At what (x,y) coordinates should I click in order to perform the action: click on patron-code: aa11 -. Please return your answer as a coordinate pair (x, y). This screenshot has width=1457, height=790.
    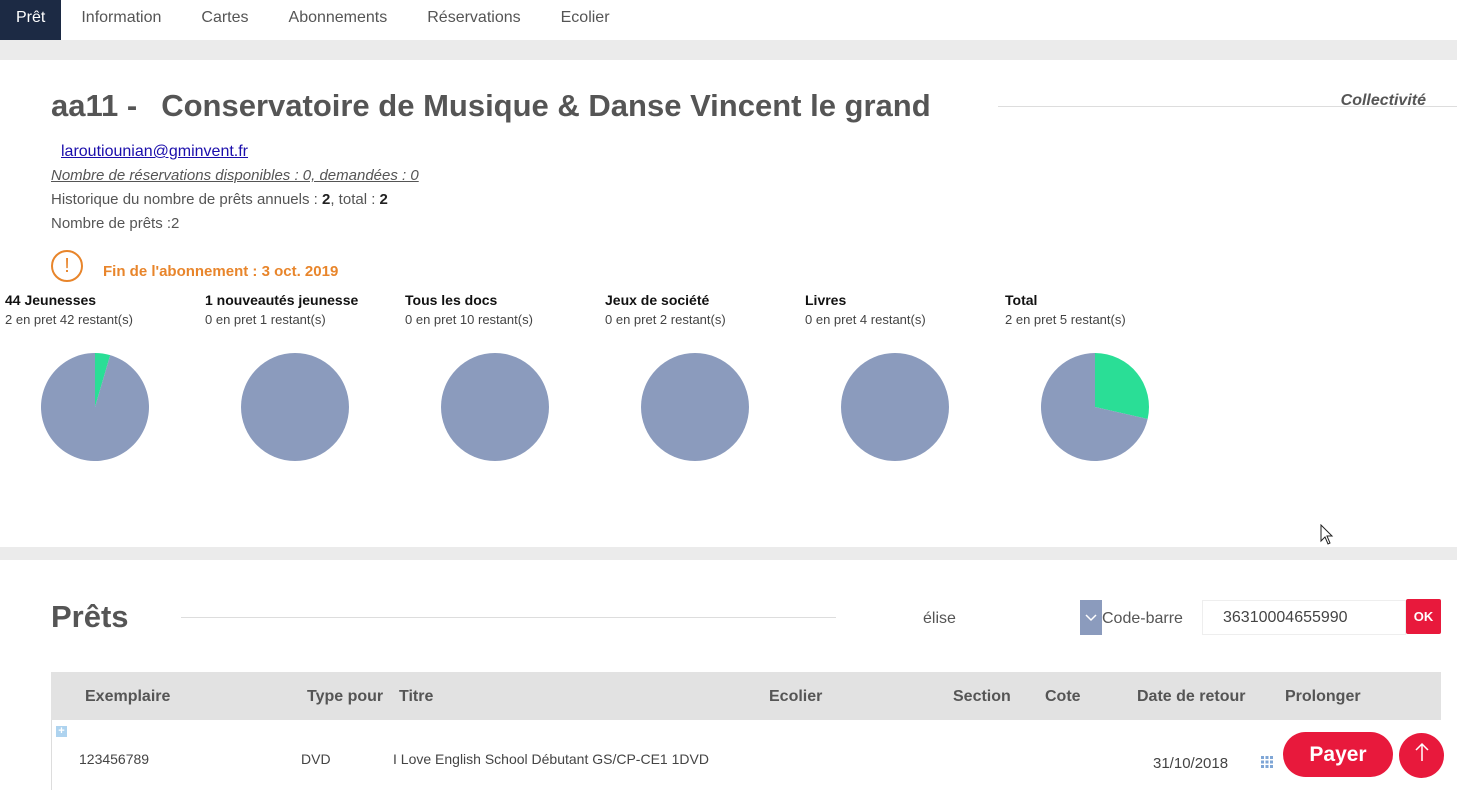
    Looking at the image, I should click on (94, 105).